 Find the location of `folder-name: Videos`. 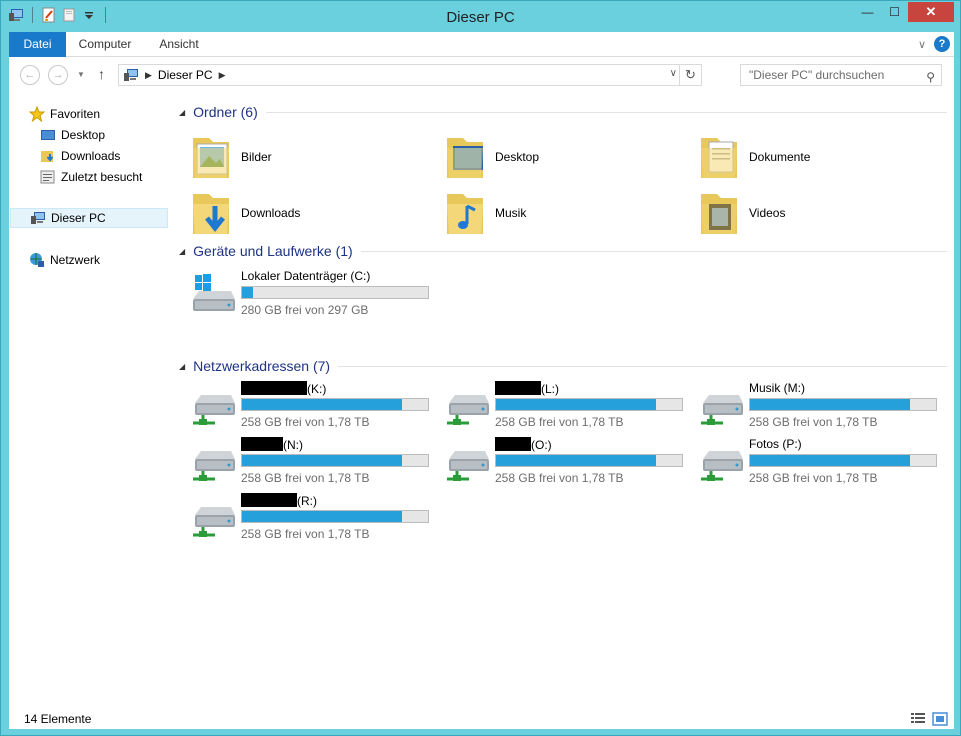

folder-name: Videos is located at coordinates (767, 213).